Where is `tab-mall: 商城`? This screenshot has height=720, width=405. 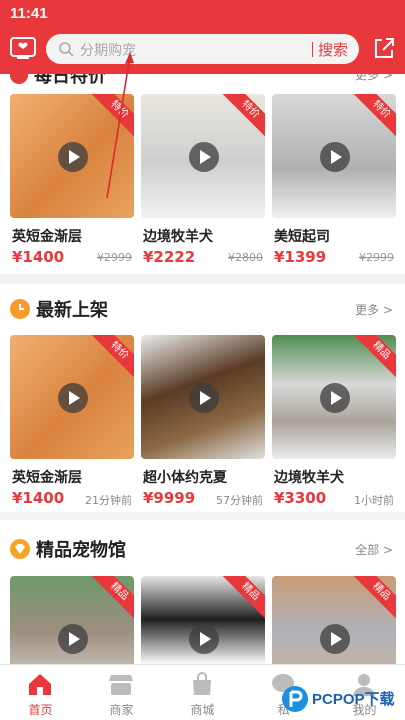
tab-mall: 商城 is located at coordinates (202, 692).